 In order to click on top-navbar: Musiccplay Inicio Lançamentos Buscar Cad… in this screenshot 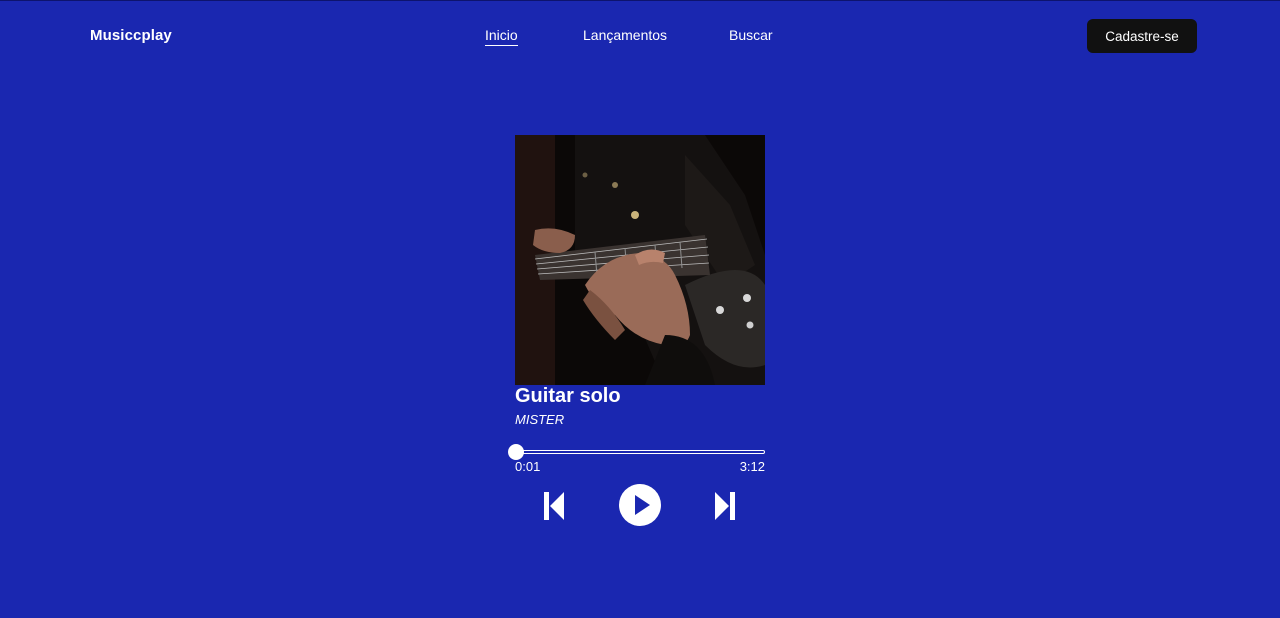, I will do `click(640, 36)`.